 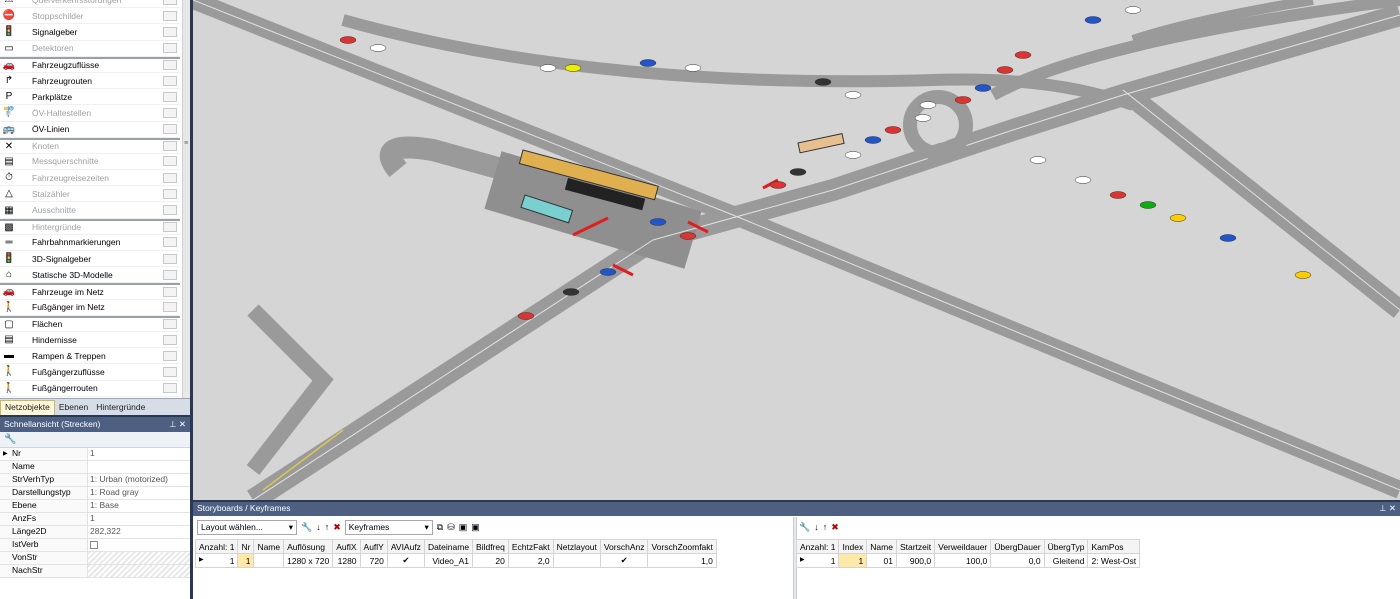 I want to click on table-cell: 20, so click(x=490, y=560).